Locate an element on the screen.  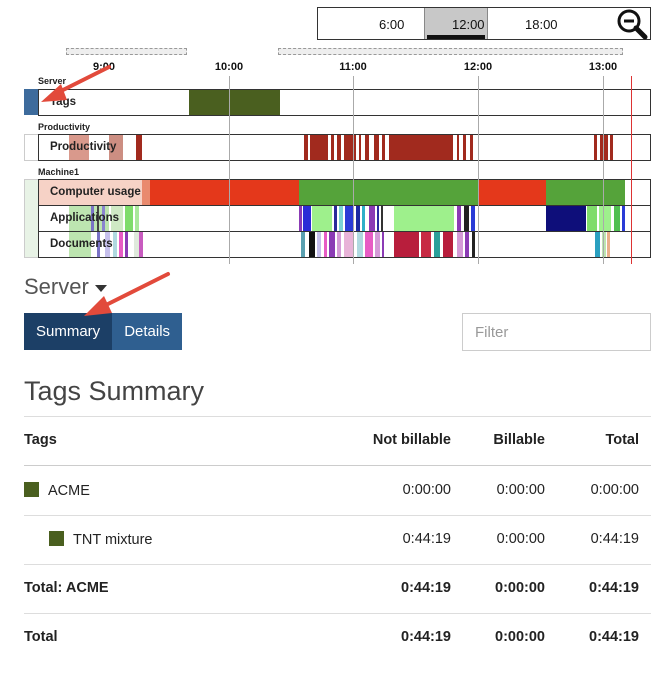
overview-timeline: 6:00 12:00 18:00 is located at coordinates (484, 23).